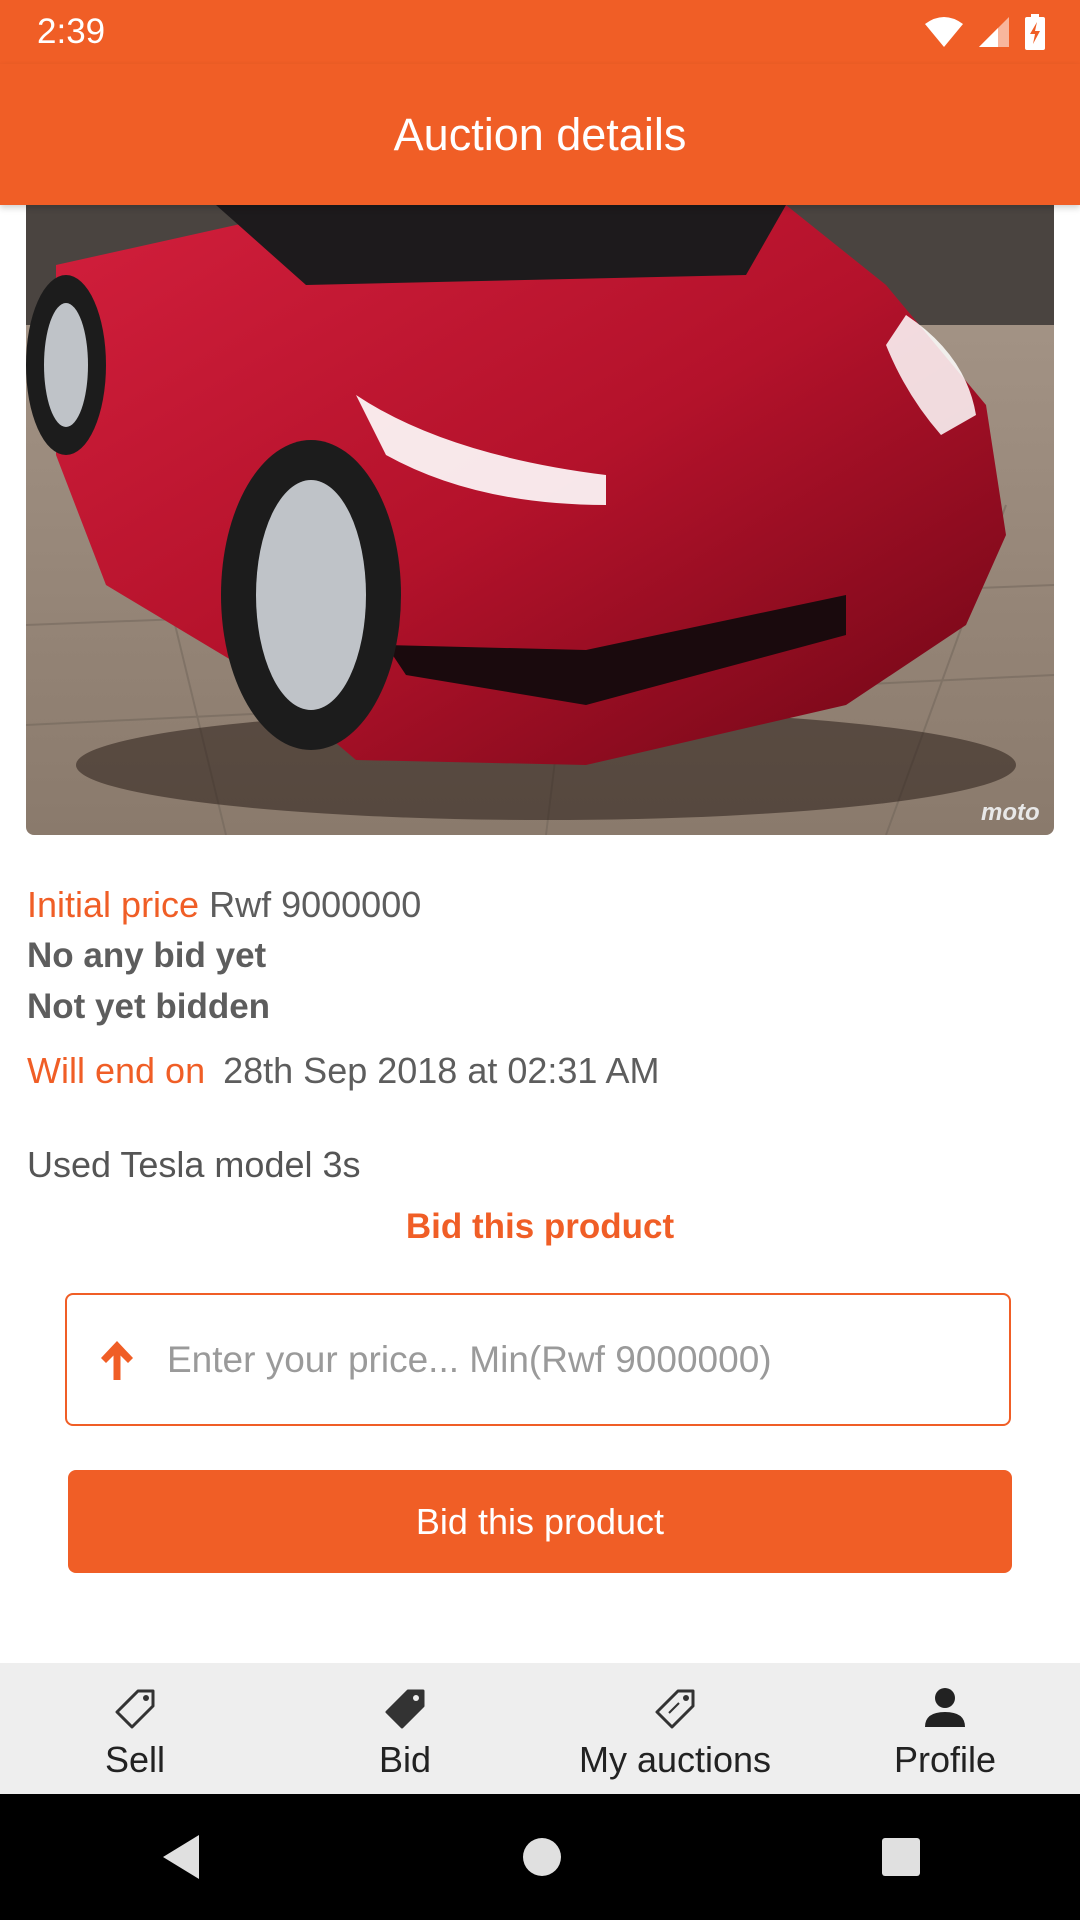 The width and height of the screenshot is (1080, 1920). What do you see at coordinates (147, 955) in the screenshot?
I see `bid-status: No any bid yet` at bounding box center [147, 955].